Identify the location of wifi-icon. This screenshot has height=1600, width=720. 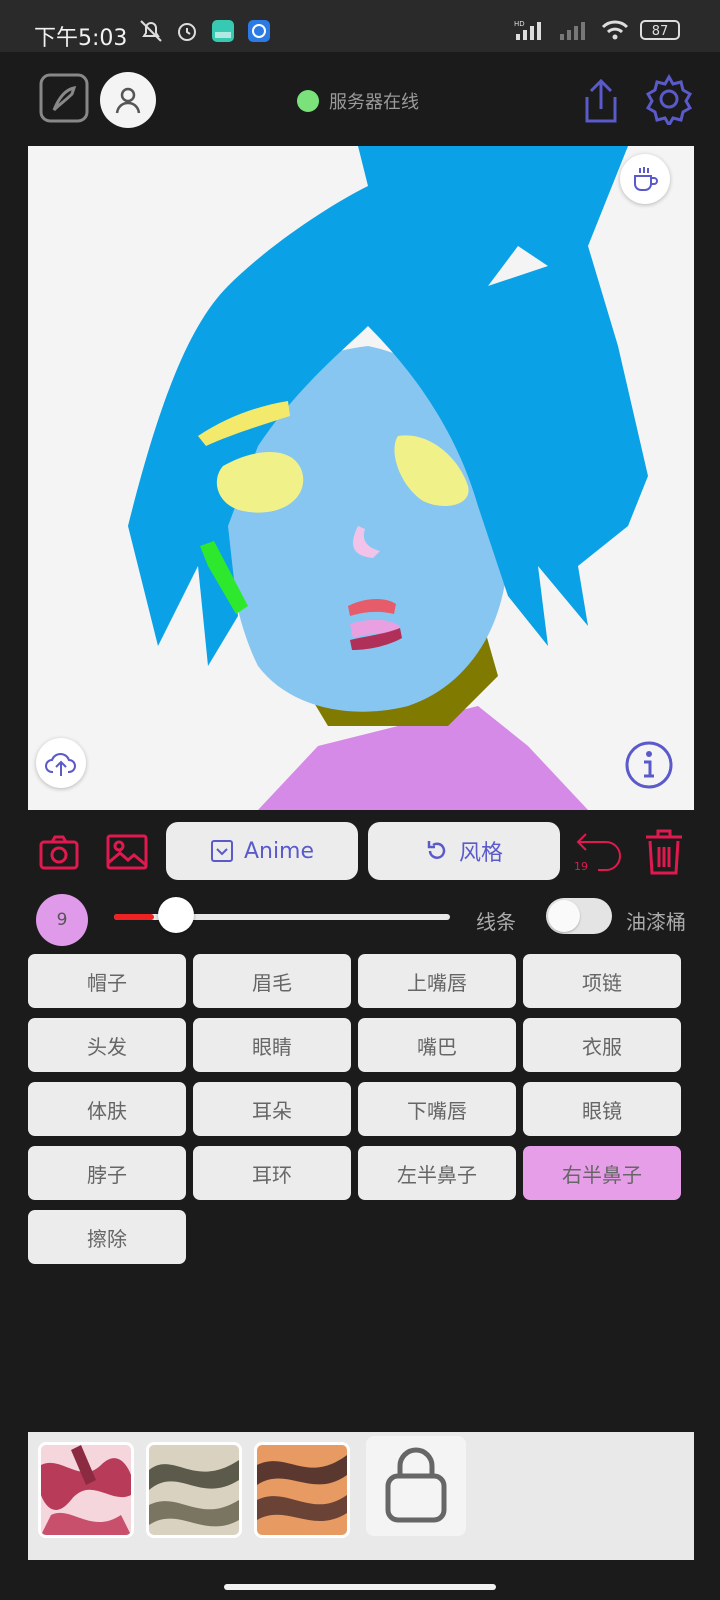
(615, 30).